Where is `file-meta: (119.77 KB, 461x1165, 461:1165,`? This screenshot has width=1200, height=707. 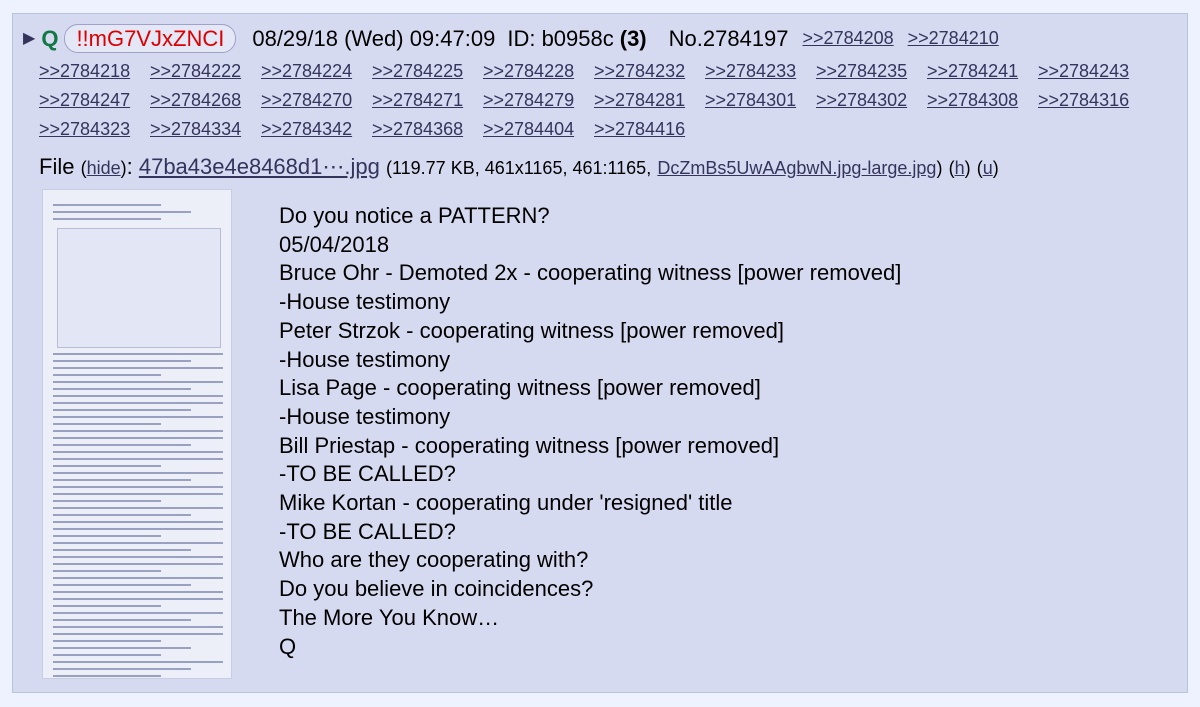 file-meta: (119.77 KB, 461x1165, 461:1165, is located at coordinates (518, 168).